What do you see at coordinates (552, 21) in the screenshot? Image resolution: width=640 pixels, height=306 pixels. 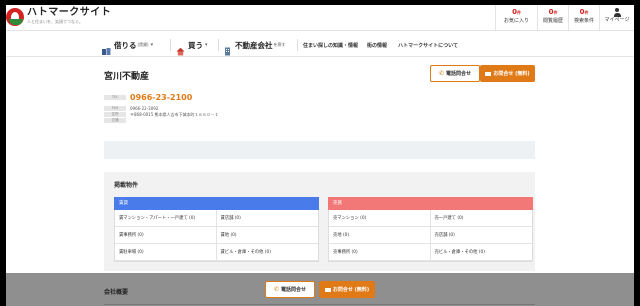 I see `history-label: 閲覧履歴` at bounding box center [552, 21].